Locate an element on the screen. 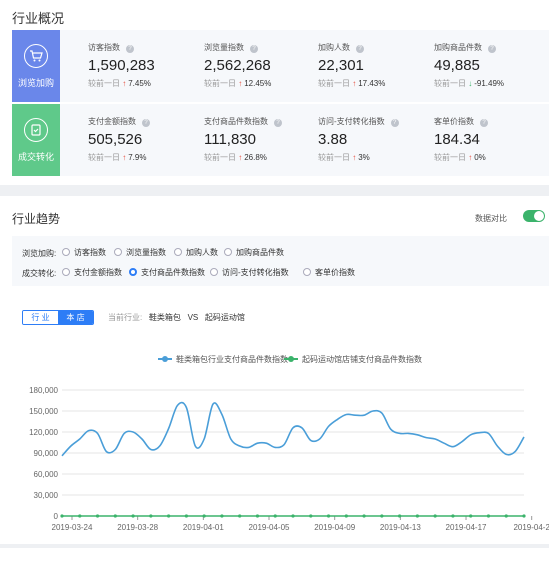 The image size is (549, 563). legend-label: 起码运动馆店铺支付商品件数指数 is located at coordinates (362, 359).